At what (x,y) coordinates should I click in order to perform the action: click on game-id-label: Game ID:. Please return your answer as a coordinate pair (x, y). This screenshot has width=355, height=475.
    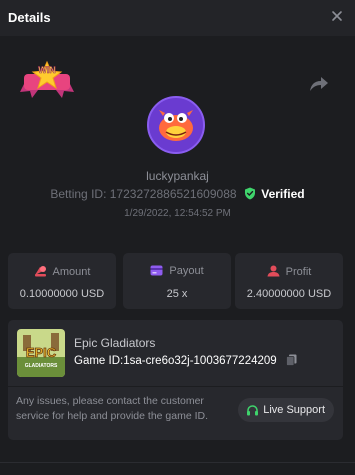
    Looking at the image, I should click on (99, 361).